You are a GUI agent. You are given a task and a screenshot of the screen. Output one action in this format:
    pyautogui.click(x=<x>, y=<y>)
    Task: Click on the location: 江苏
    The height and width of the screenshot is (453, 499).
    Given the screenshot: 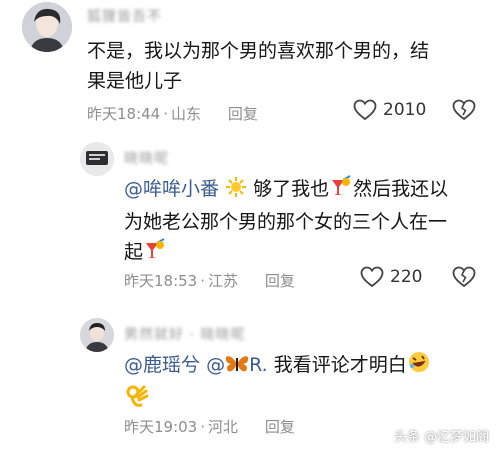 What is the action you would take?
    pyautogui.click(x=223, y=281)
    